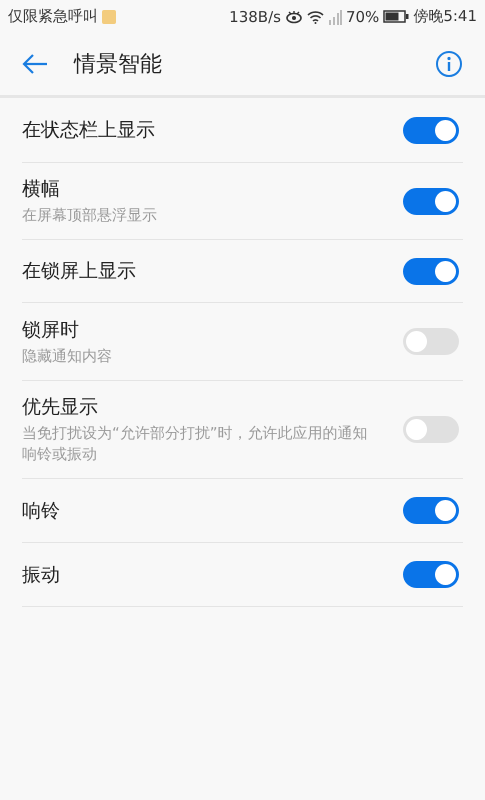 This screenshot has height=800, width=485. Describe the element at coordinates (41, 511) in the screenshot. I see `setting-label: 响铃` at that location.